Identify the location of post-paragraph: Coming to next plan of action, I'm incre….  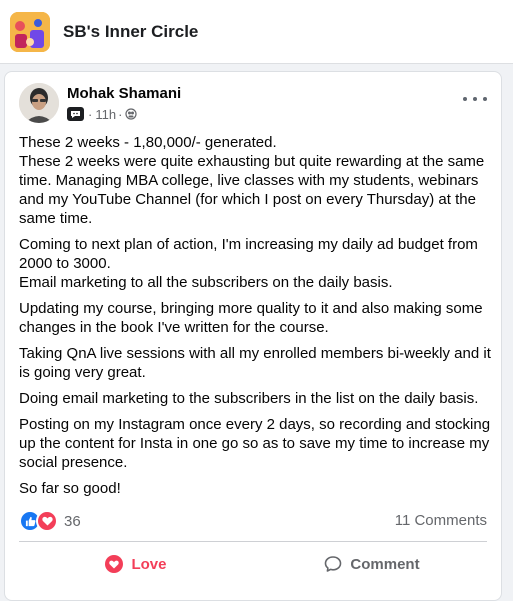
(248, 263).